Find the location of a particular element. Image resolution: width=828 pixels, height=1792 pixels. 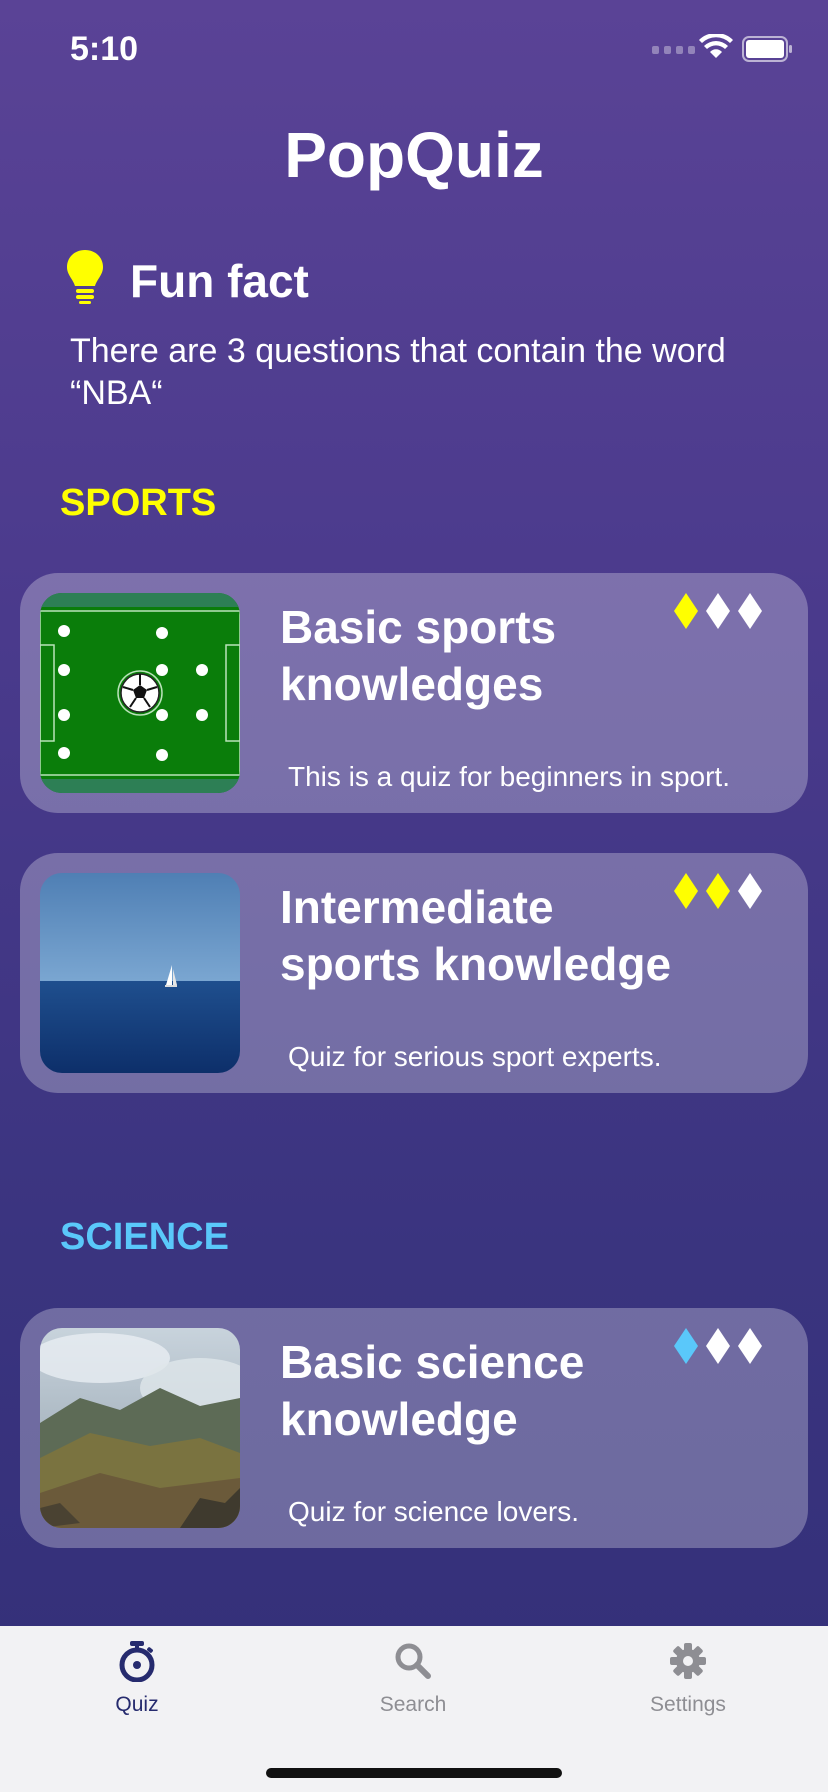

quiz-description: Quiz for serious sport experts. is located at coordinates (475, 1056).